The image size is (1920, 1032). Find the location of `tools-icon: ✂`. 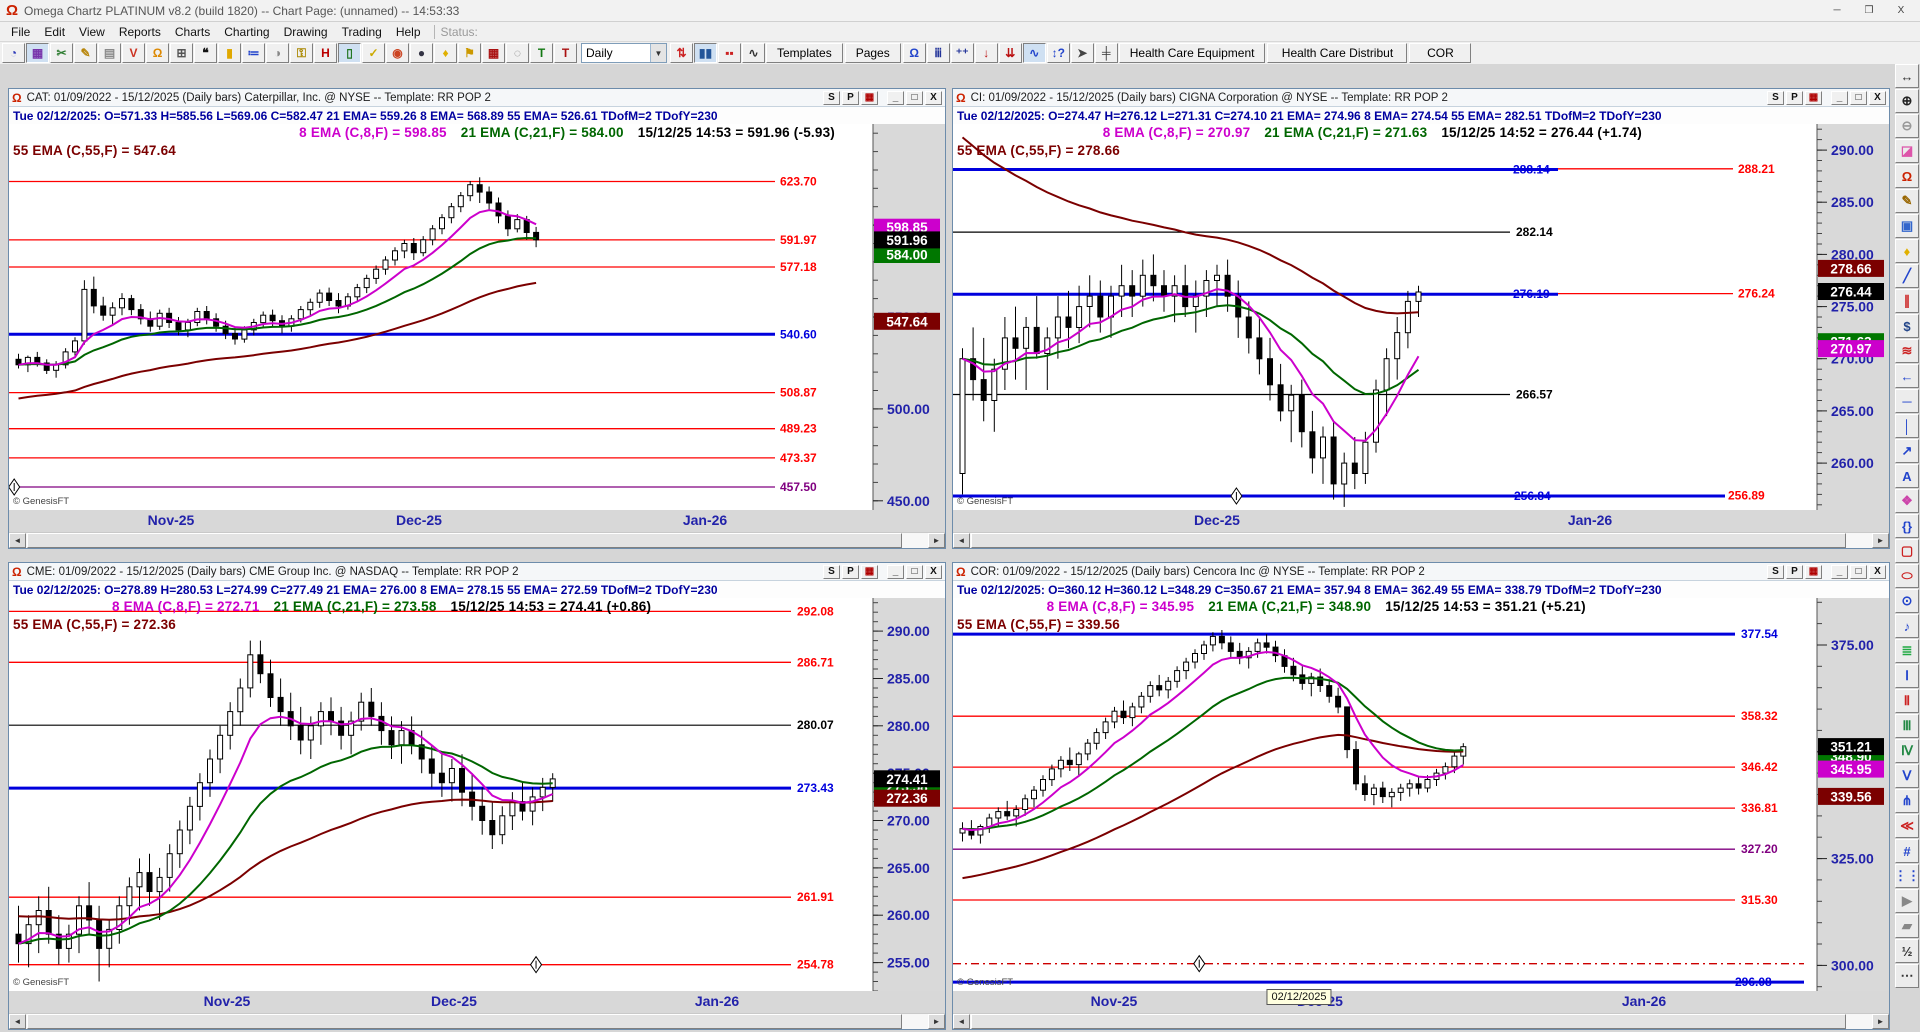

tools-icon: ✂ is located at coordinates (61, 53).